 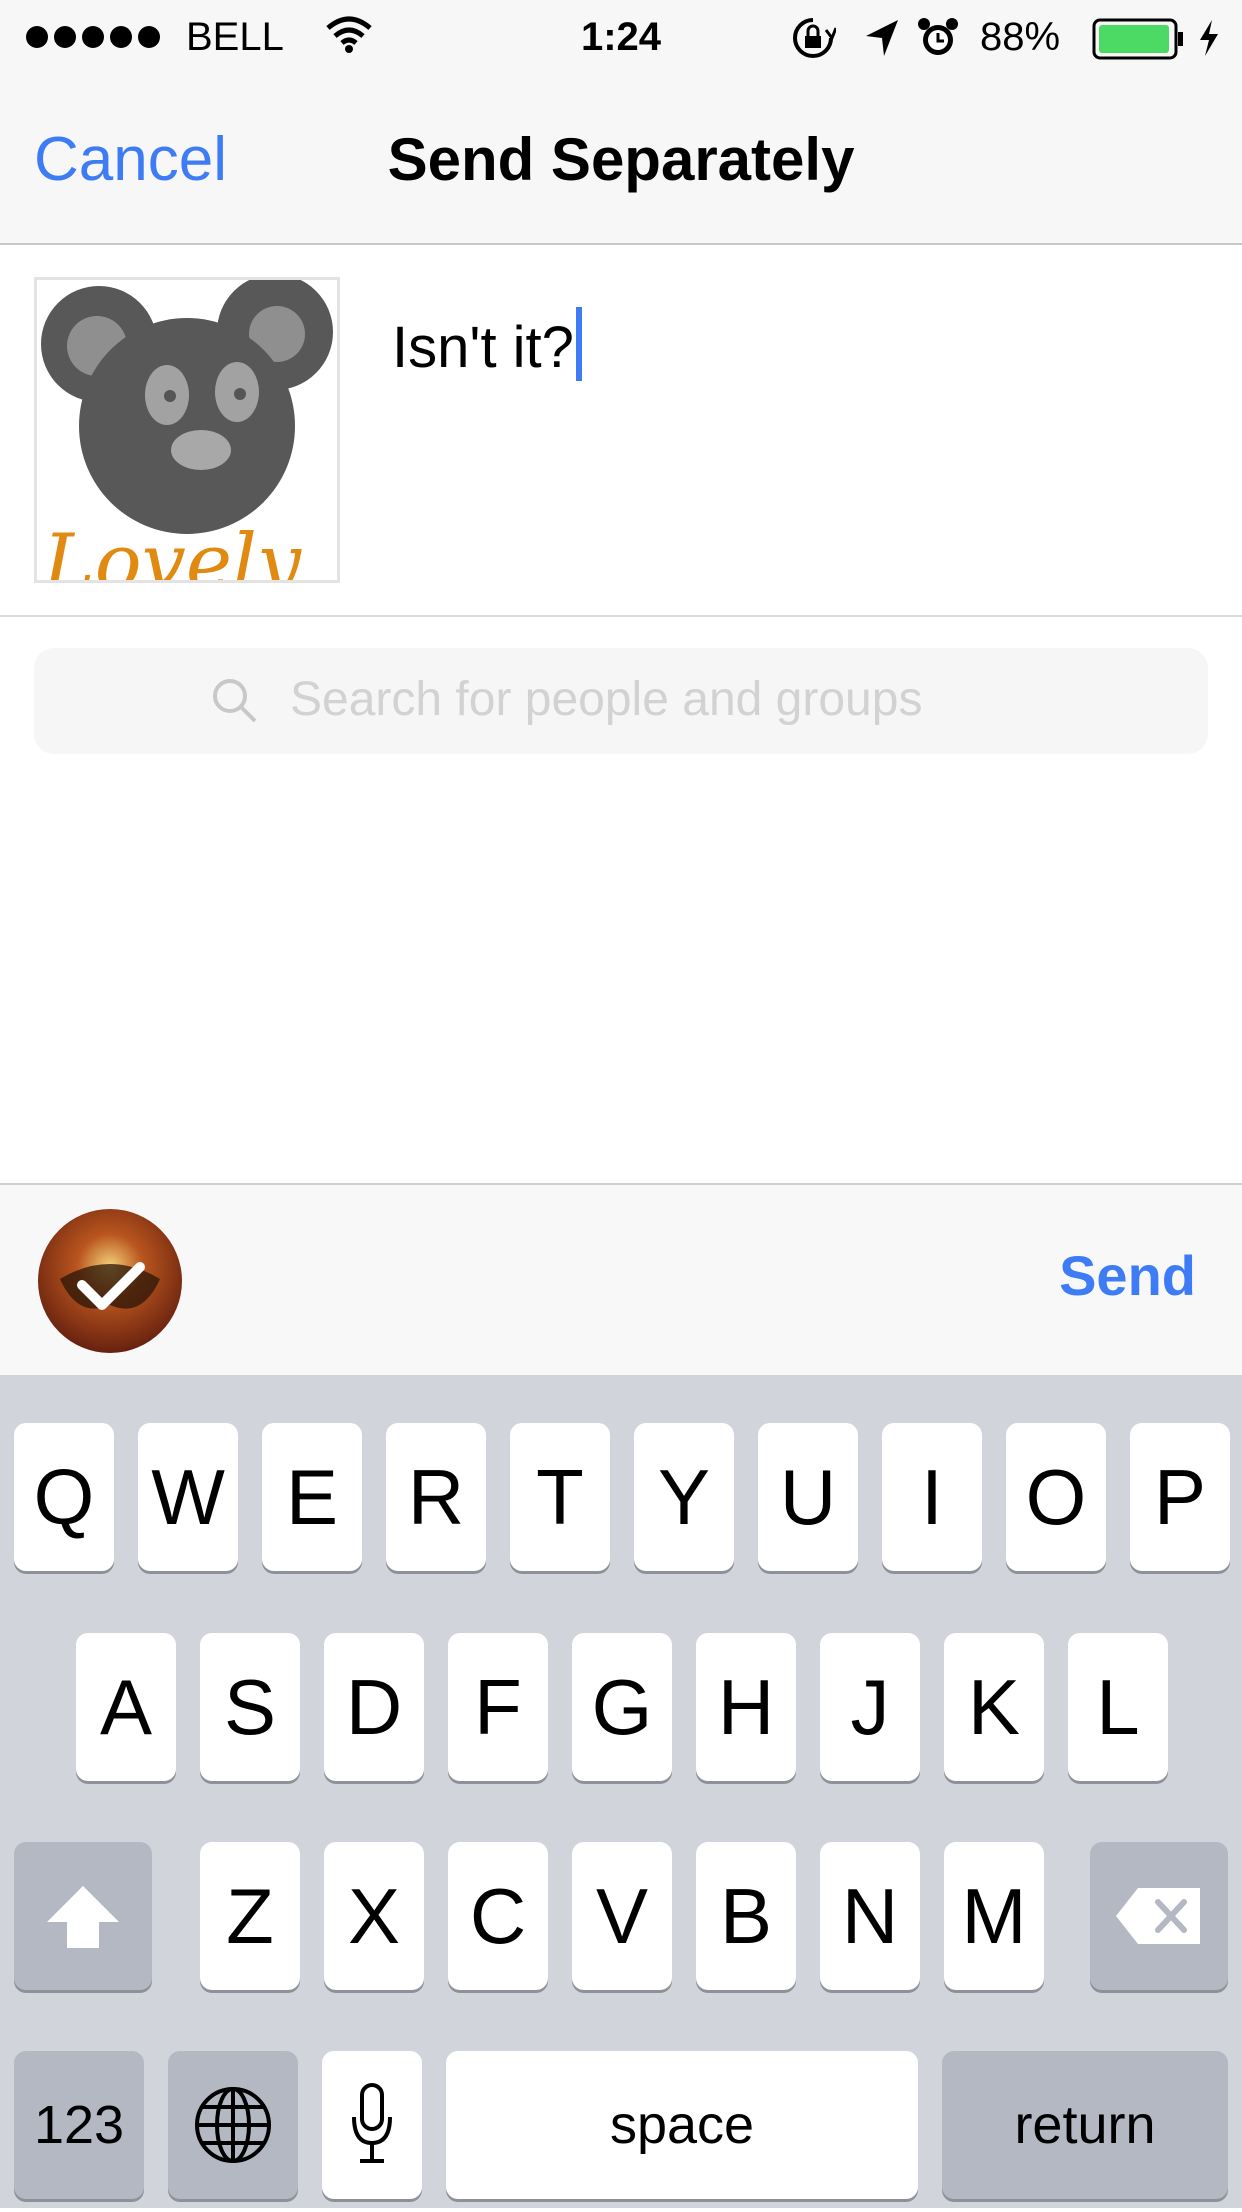 What do you see at coordinates (808, 1497) in the screenshot?
I see `key-u: U` at bounding box center [808, 1497].